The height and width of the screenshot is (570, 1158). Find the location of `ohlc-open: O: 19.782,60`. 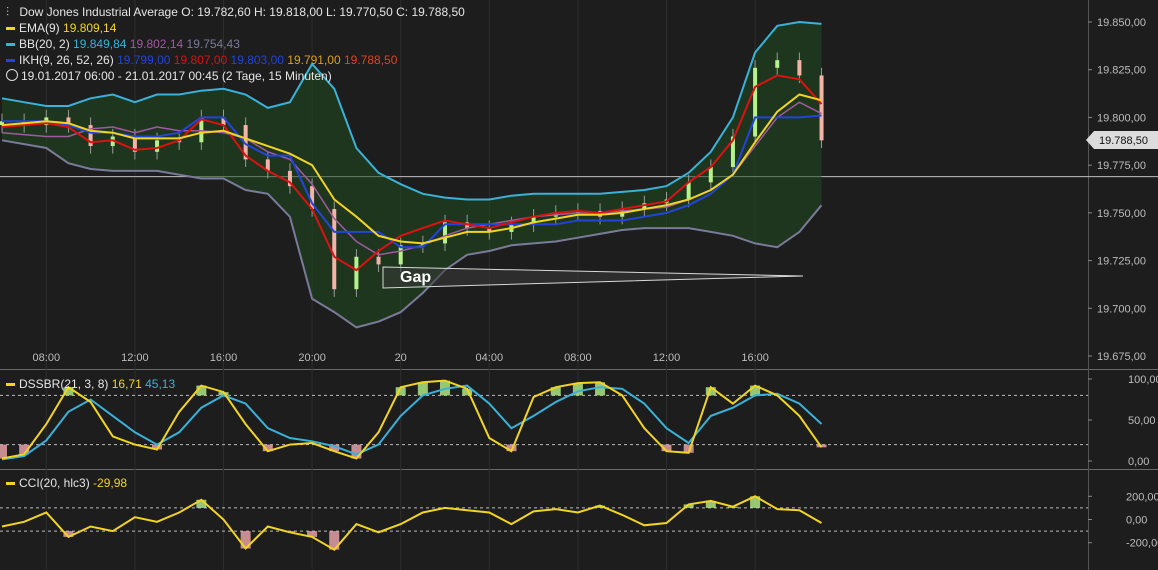

ohlc-open: O: 19.782,60 is located at coordinates (216, 12).